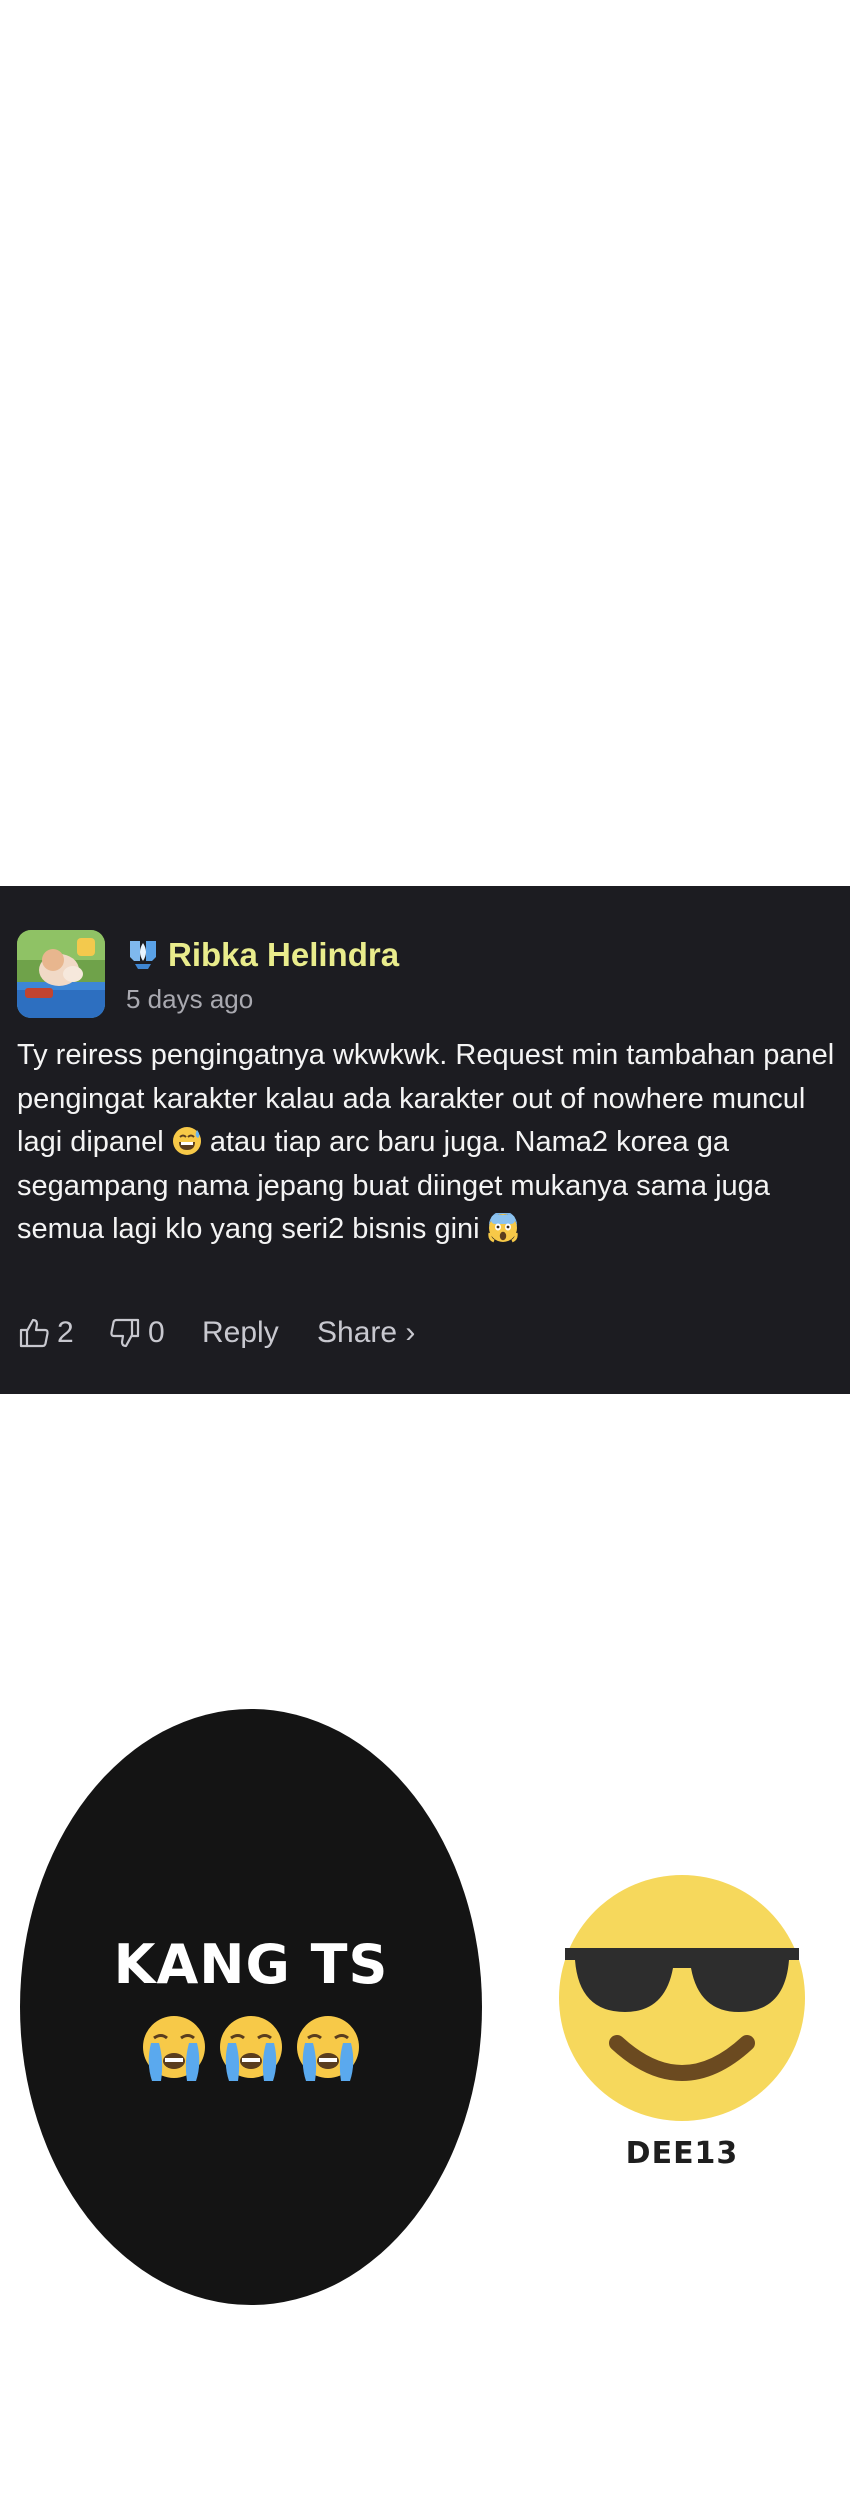 Image resolution: width=850 pixels, height=2500 pixels. Describe the element at coordinates (240, 1333) in the screenshot. I see `reply-button: Reply` at that location.